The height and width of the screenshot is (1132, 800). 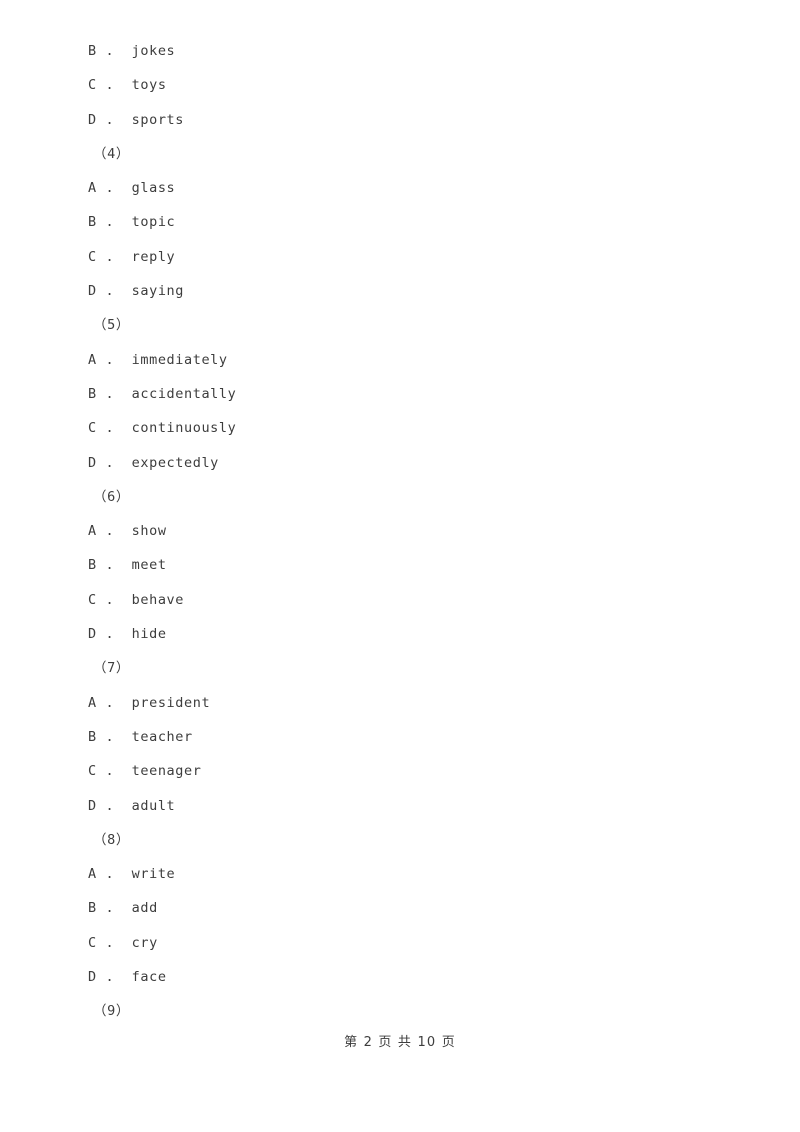 I want to click on answer-option: A . show, so click(x=408, y=531).